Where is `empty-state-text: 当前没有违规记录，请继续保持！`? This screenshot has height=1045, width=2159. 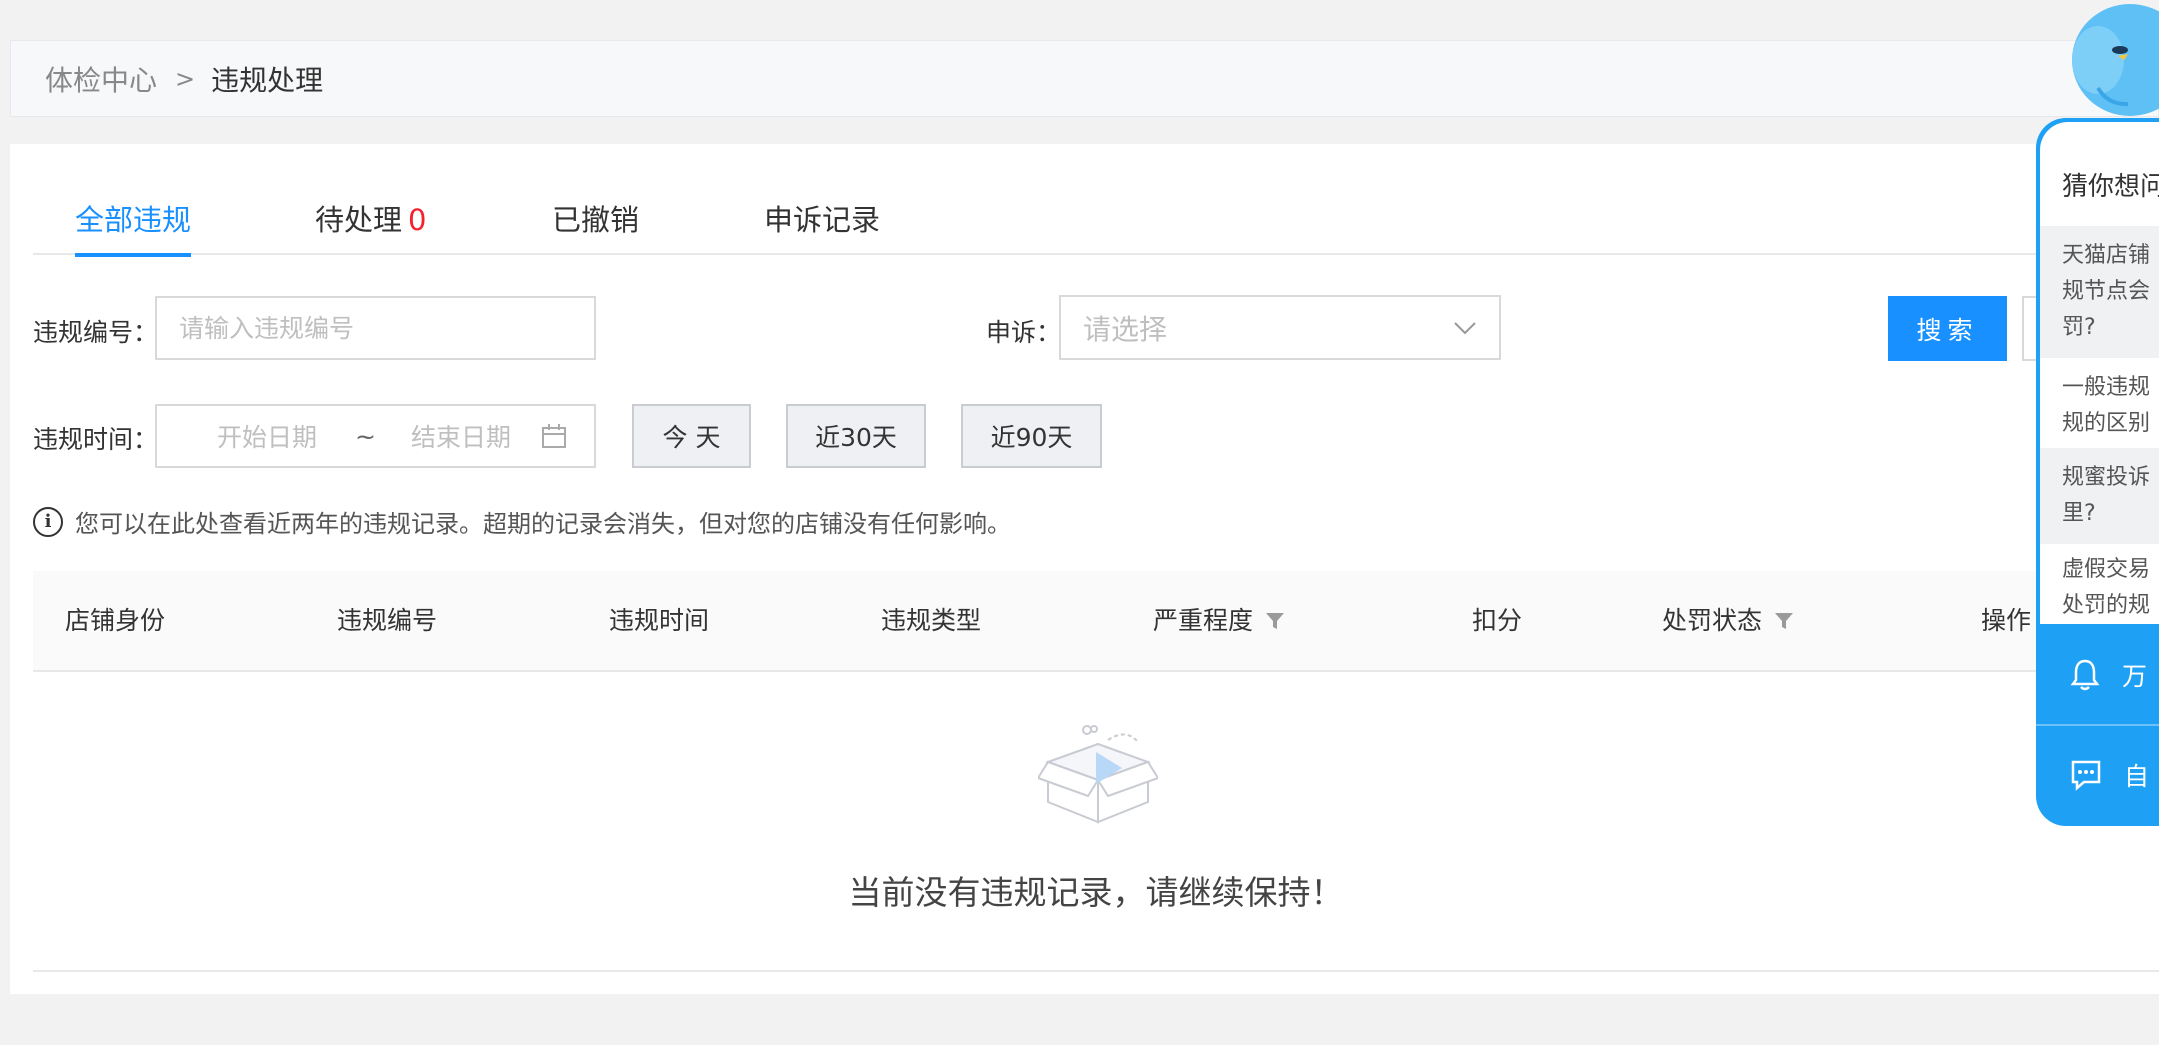
empty-state-text: 当前没有违规记录，请继续保持！ is located at coordinates (1096, 892).